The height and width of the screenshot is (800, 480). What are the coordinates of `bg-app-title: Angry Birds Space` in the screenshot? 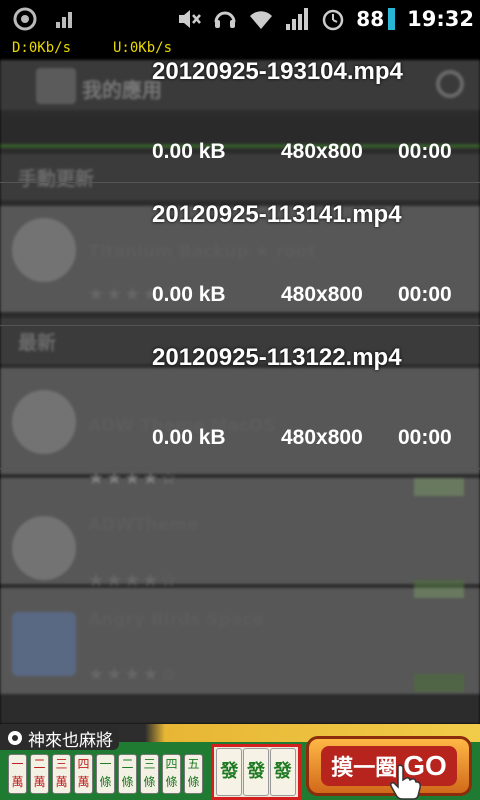 It's located at (176, 620).